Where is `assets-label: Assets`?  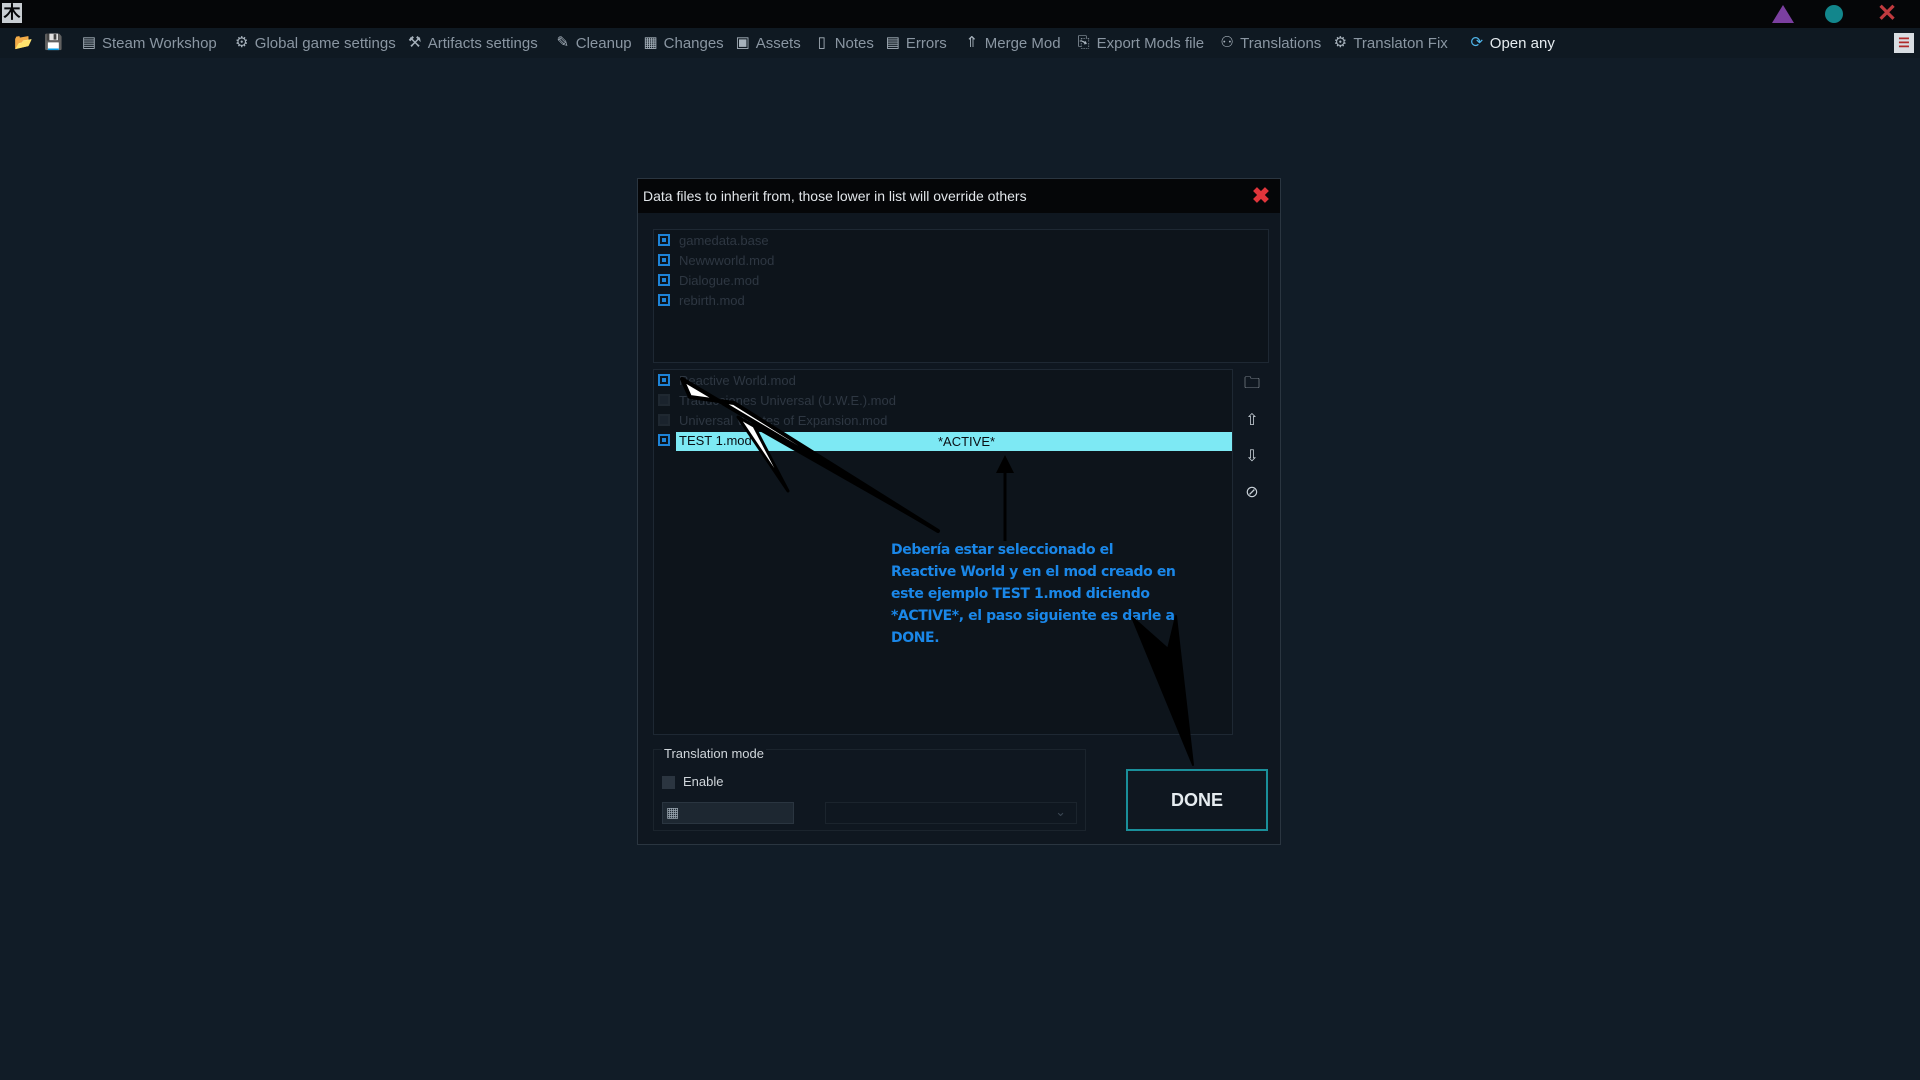
assets-label: Assets is located at coordinates (778, 43).